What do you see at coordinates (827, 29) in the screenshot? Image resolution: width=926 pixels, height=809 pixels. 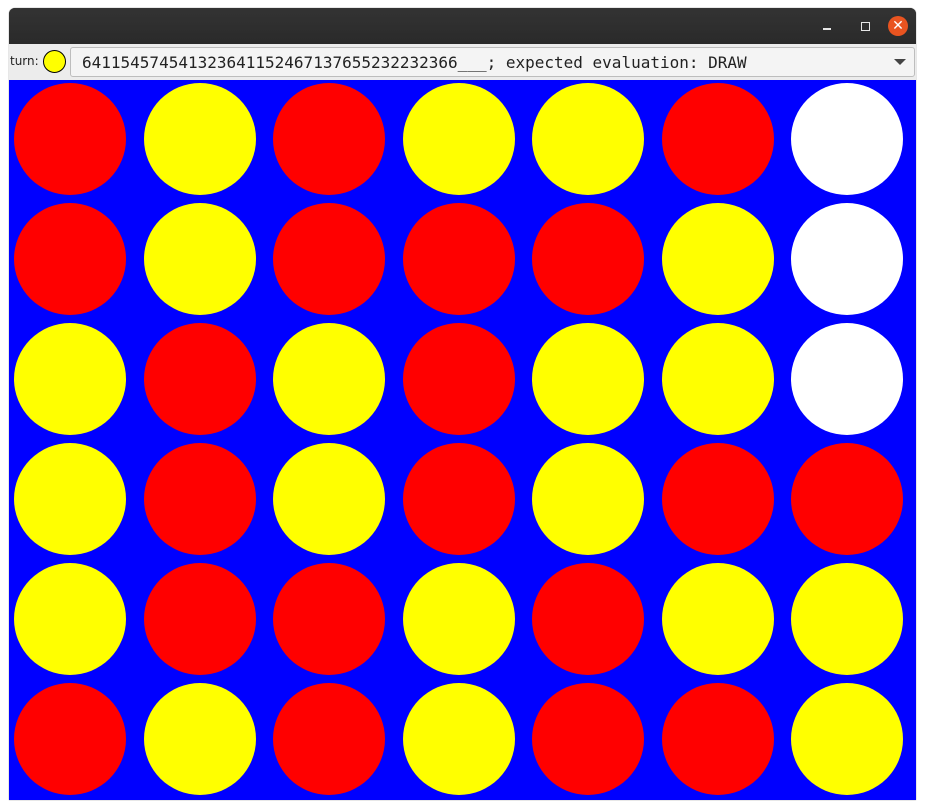 I see `minimize-icon` at bounding box center [827, 29].